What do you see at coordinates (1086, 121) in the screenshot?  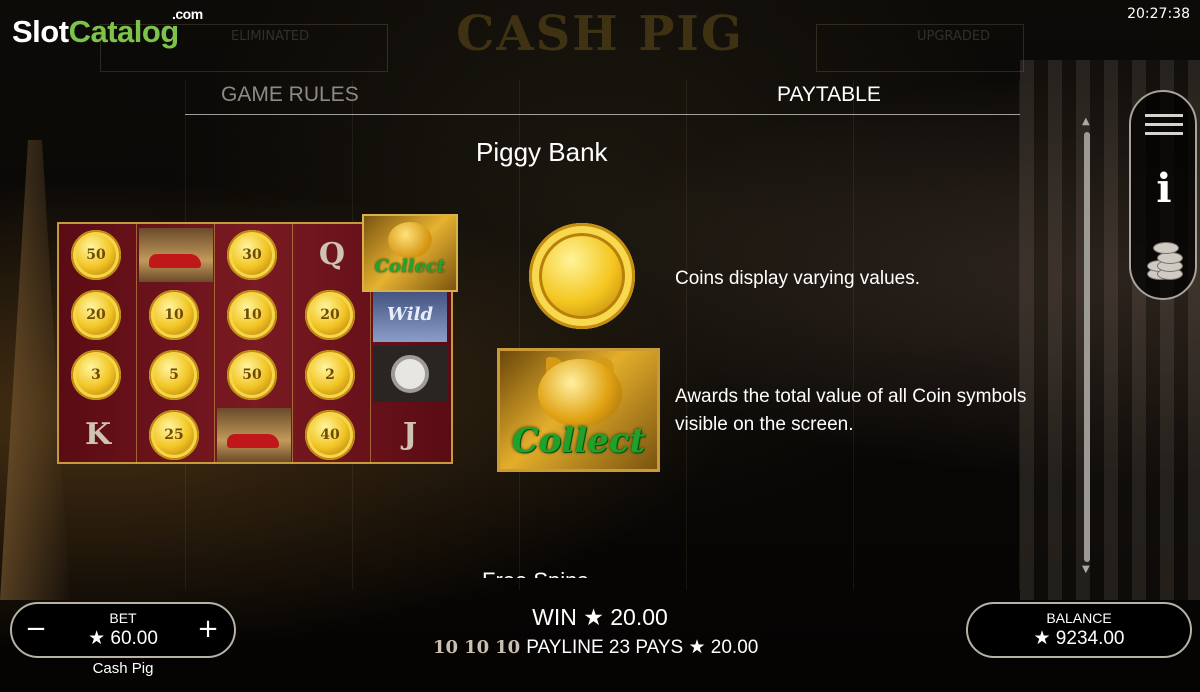 I see `scroll-up-icon: ▲` at bounding box center [1086, 121].